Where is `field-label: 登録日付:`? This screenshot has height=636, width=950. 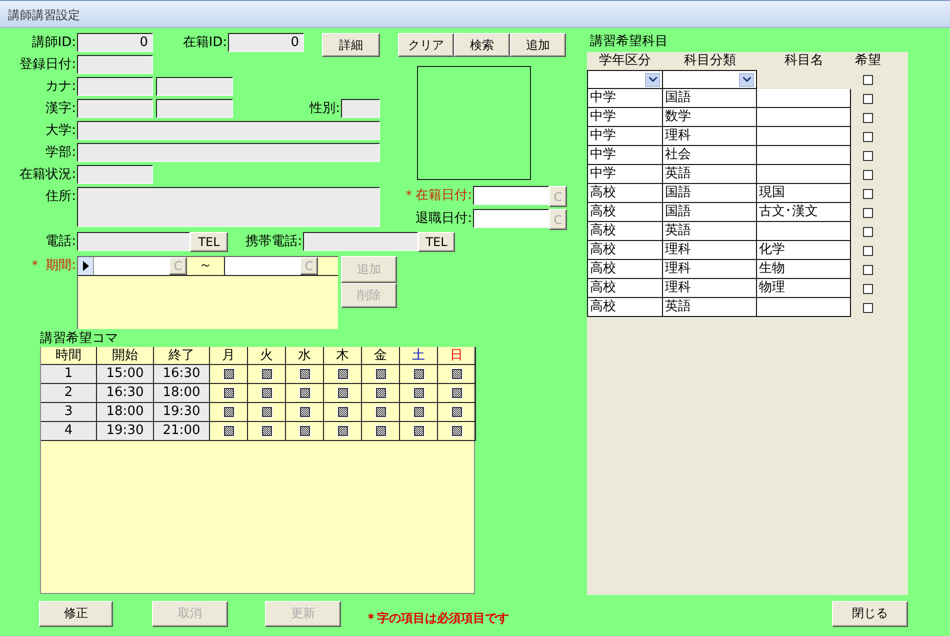
field-label: 登録日付: is located at coordinates (47, 65).